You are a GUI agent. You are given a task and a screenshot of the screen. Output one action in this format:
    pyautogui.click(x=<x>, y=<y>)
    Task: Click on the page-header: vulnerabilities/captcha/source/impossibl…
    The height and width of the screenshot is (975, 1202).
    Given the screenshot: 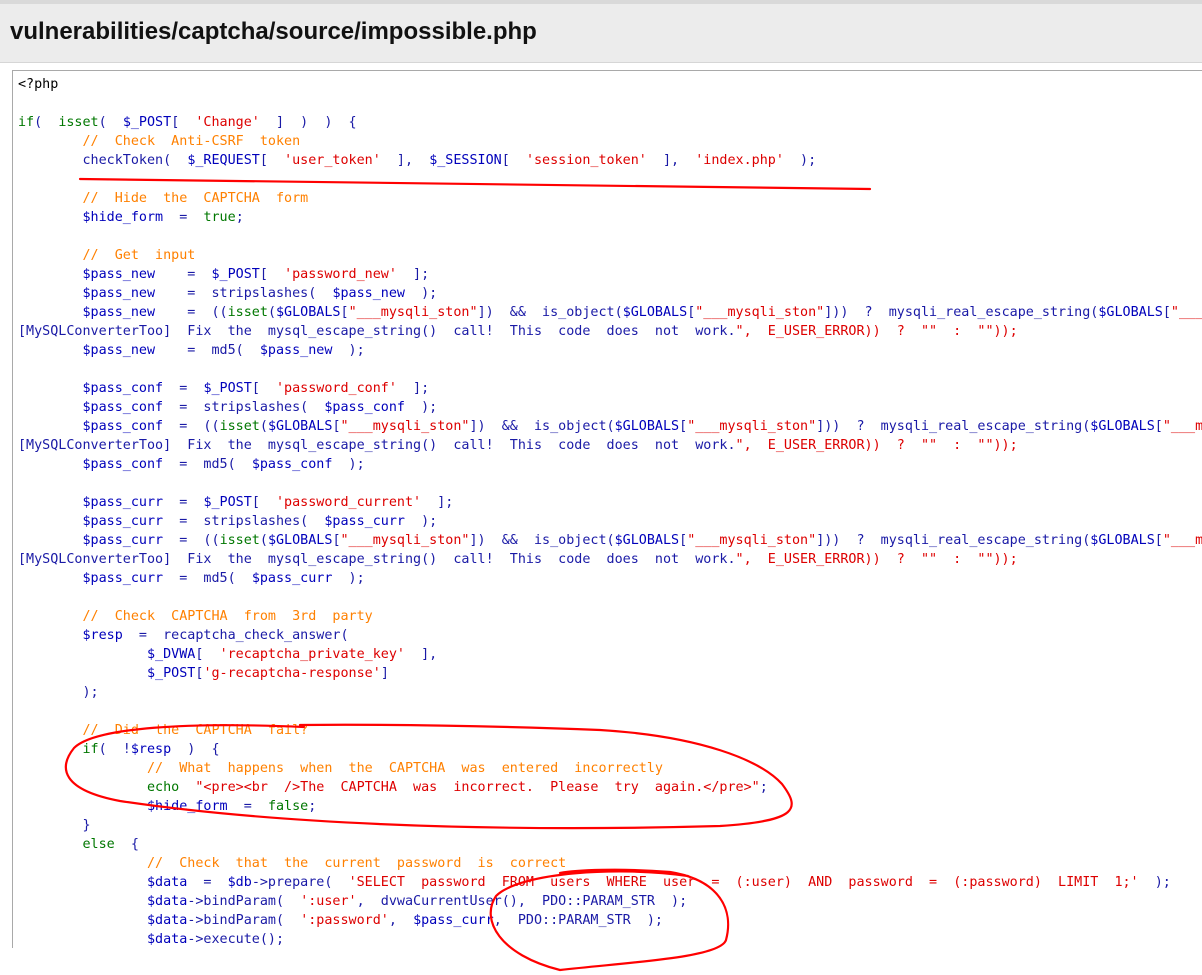 What is the action you would take?
    pyautogui.click(x=601, y=33)
    